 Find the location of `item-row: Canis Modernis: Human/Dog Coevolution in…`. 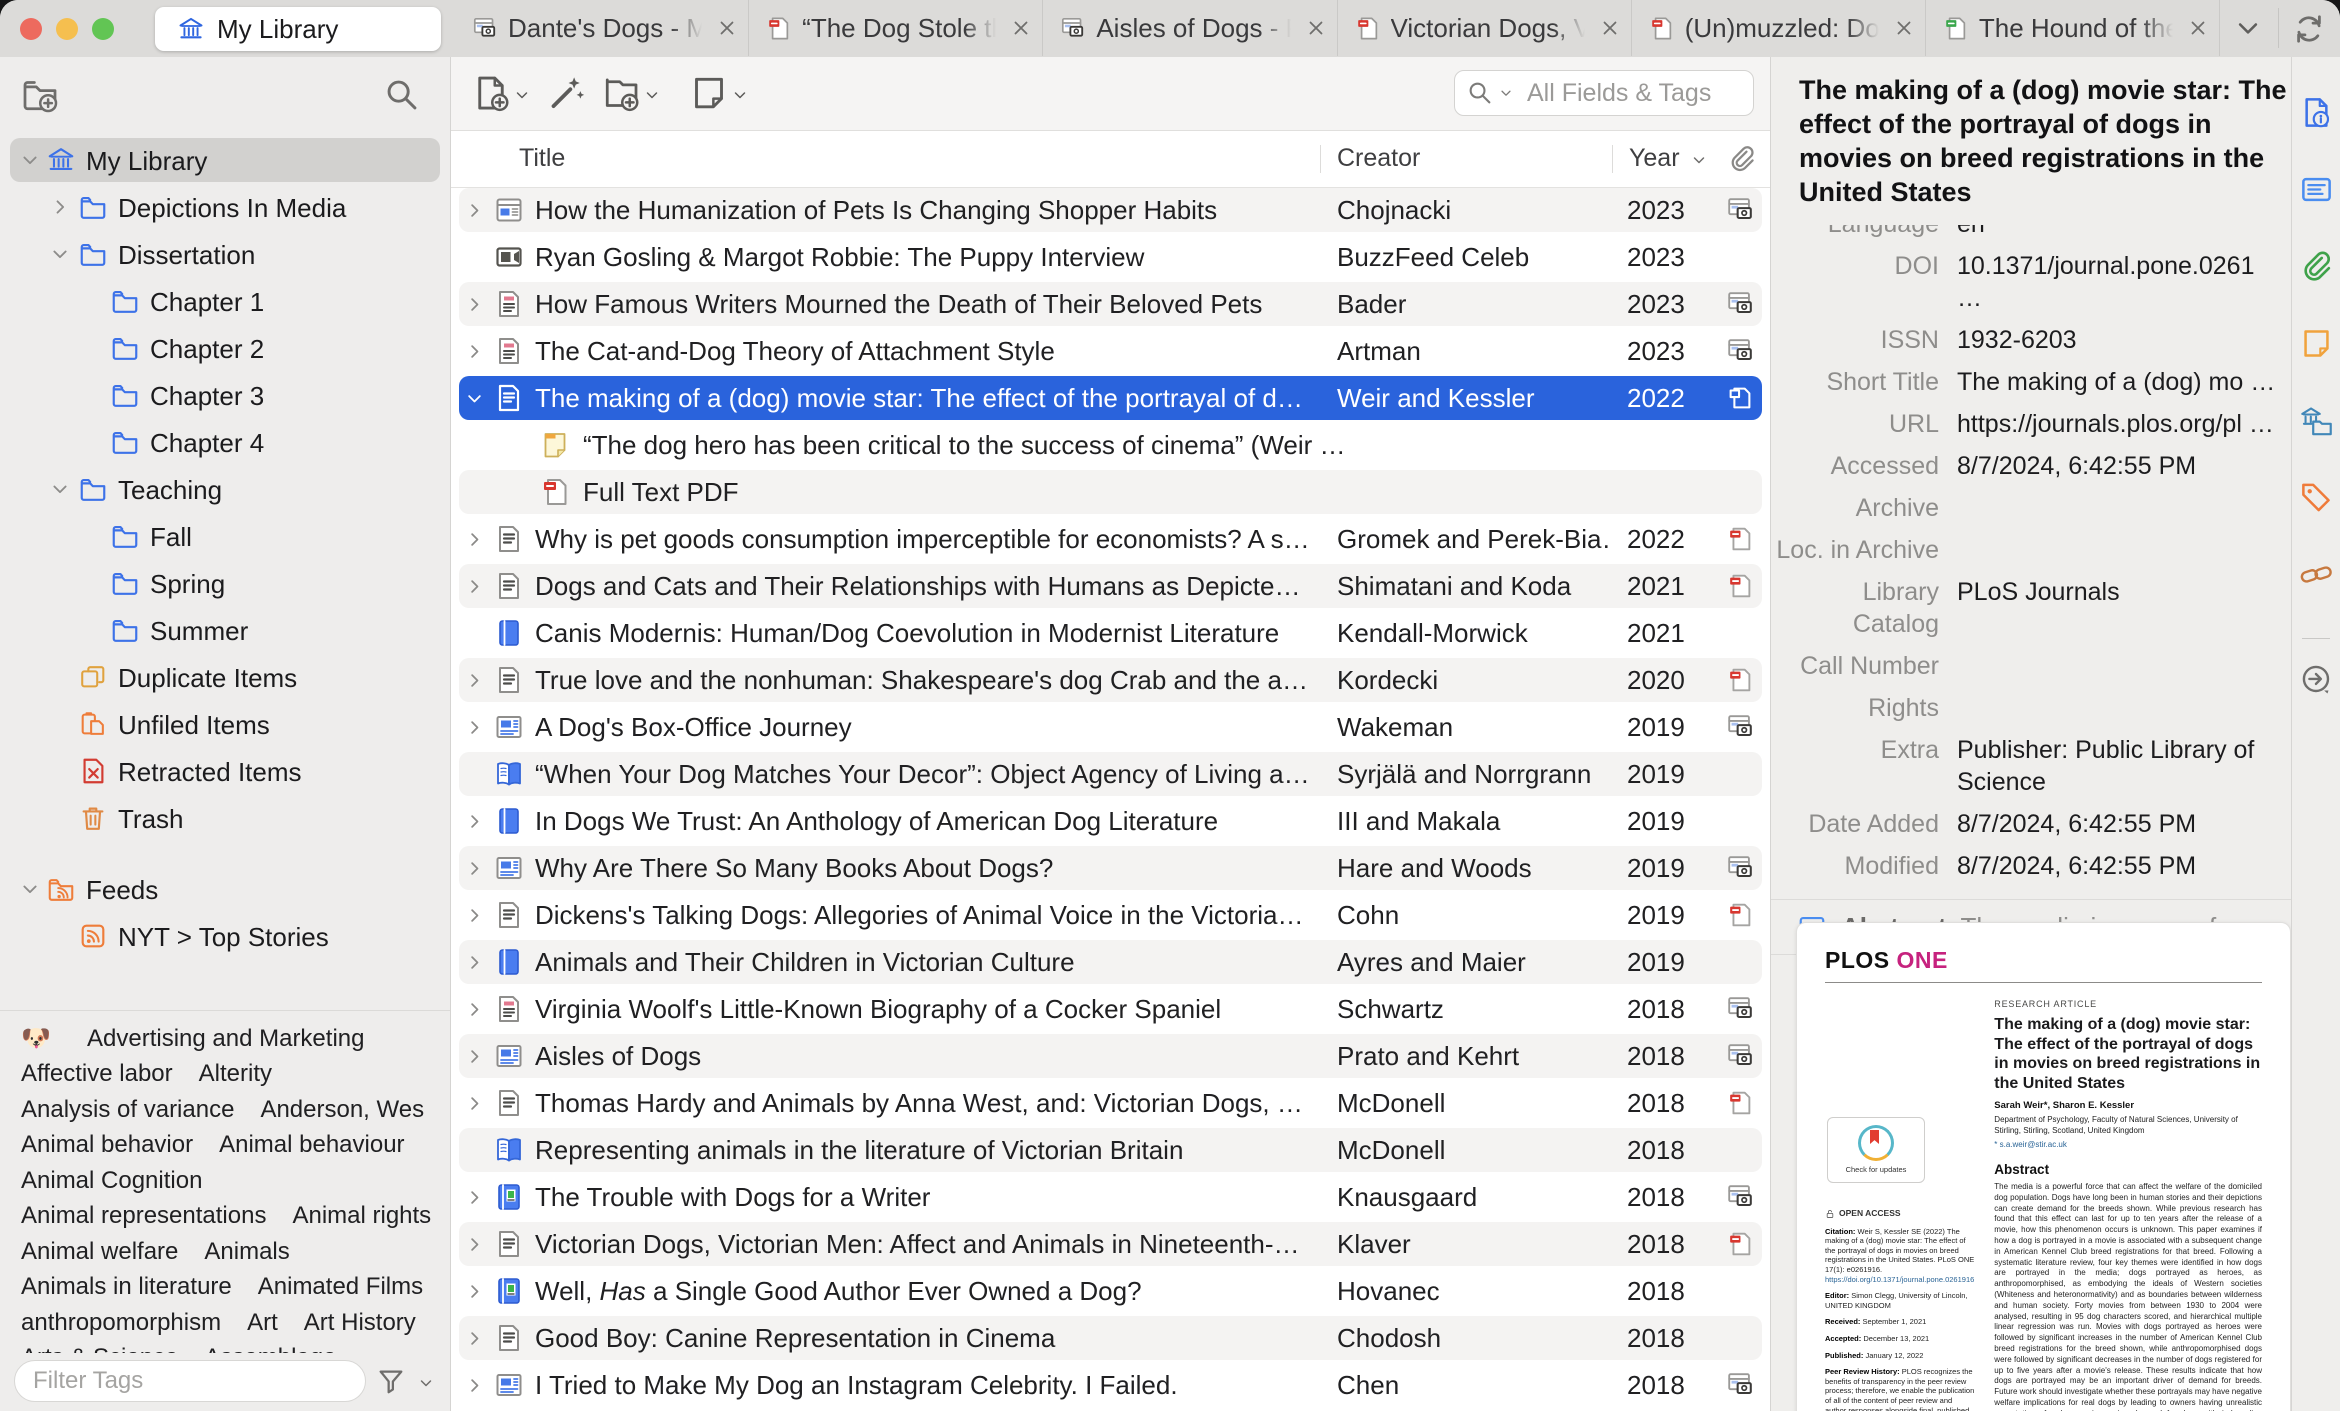

item-row: Canis Modernis: Human/Dog Coevolution in… is located at coordinates (1110, 633).